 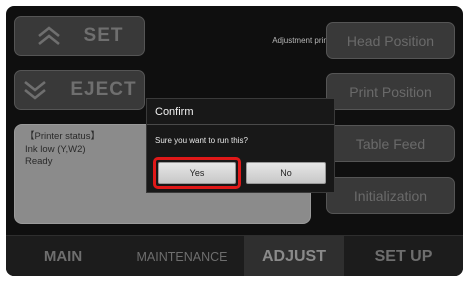 What do you see at coordinates (63, 256) in the screenshot?
I see `tab-main: MAIN` at bounding box center [63, 256].